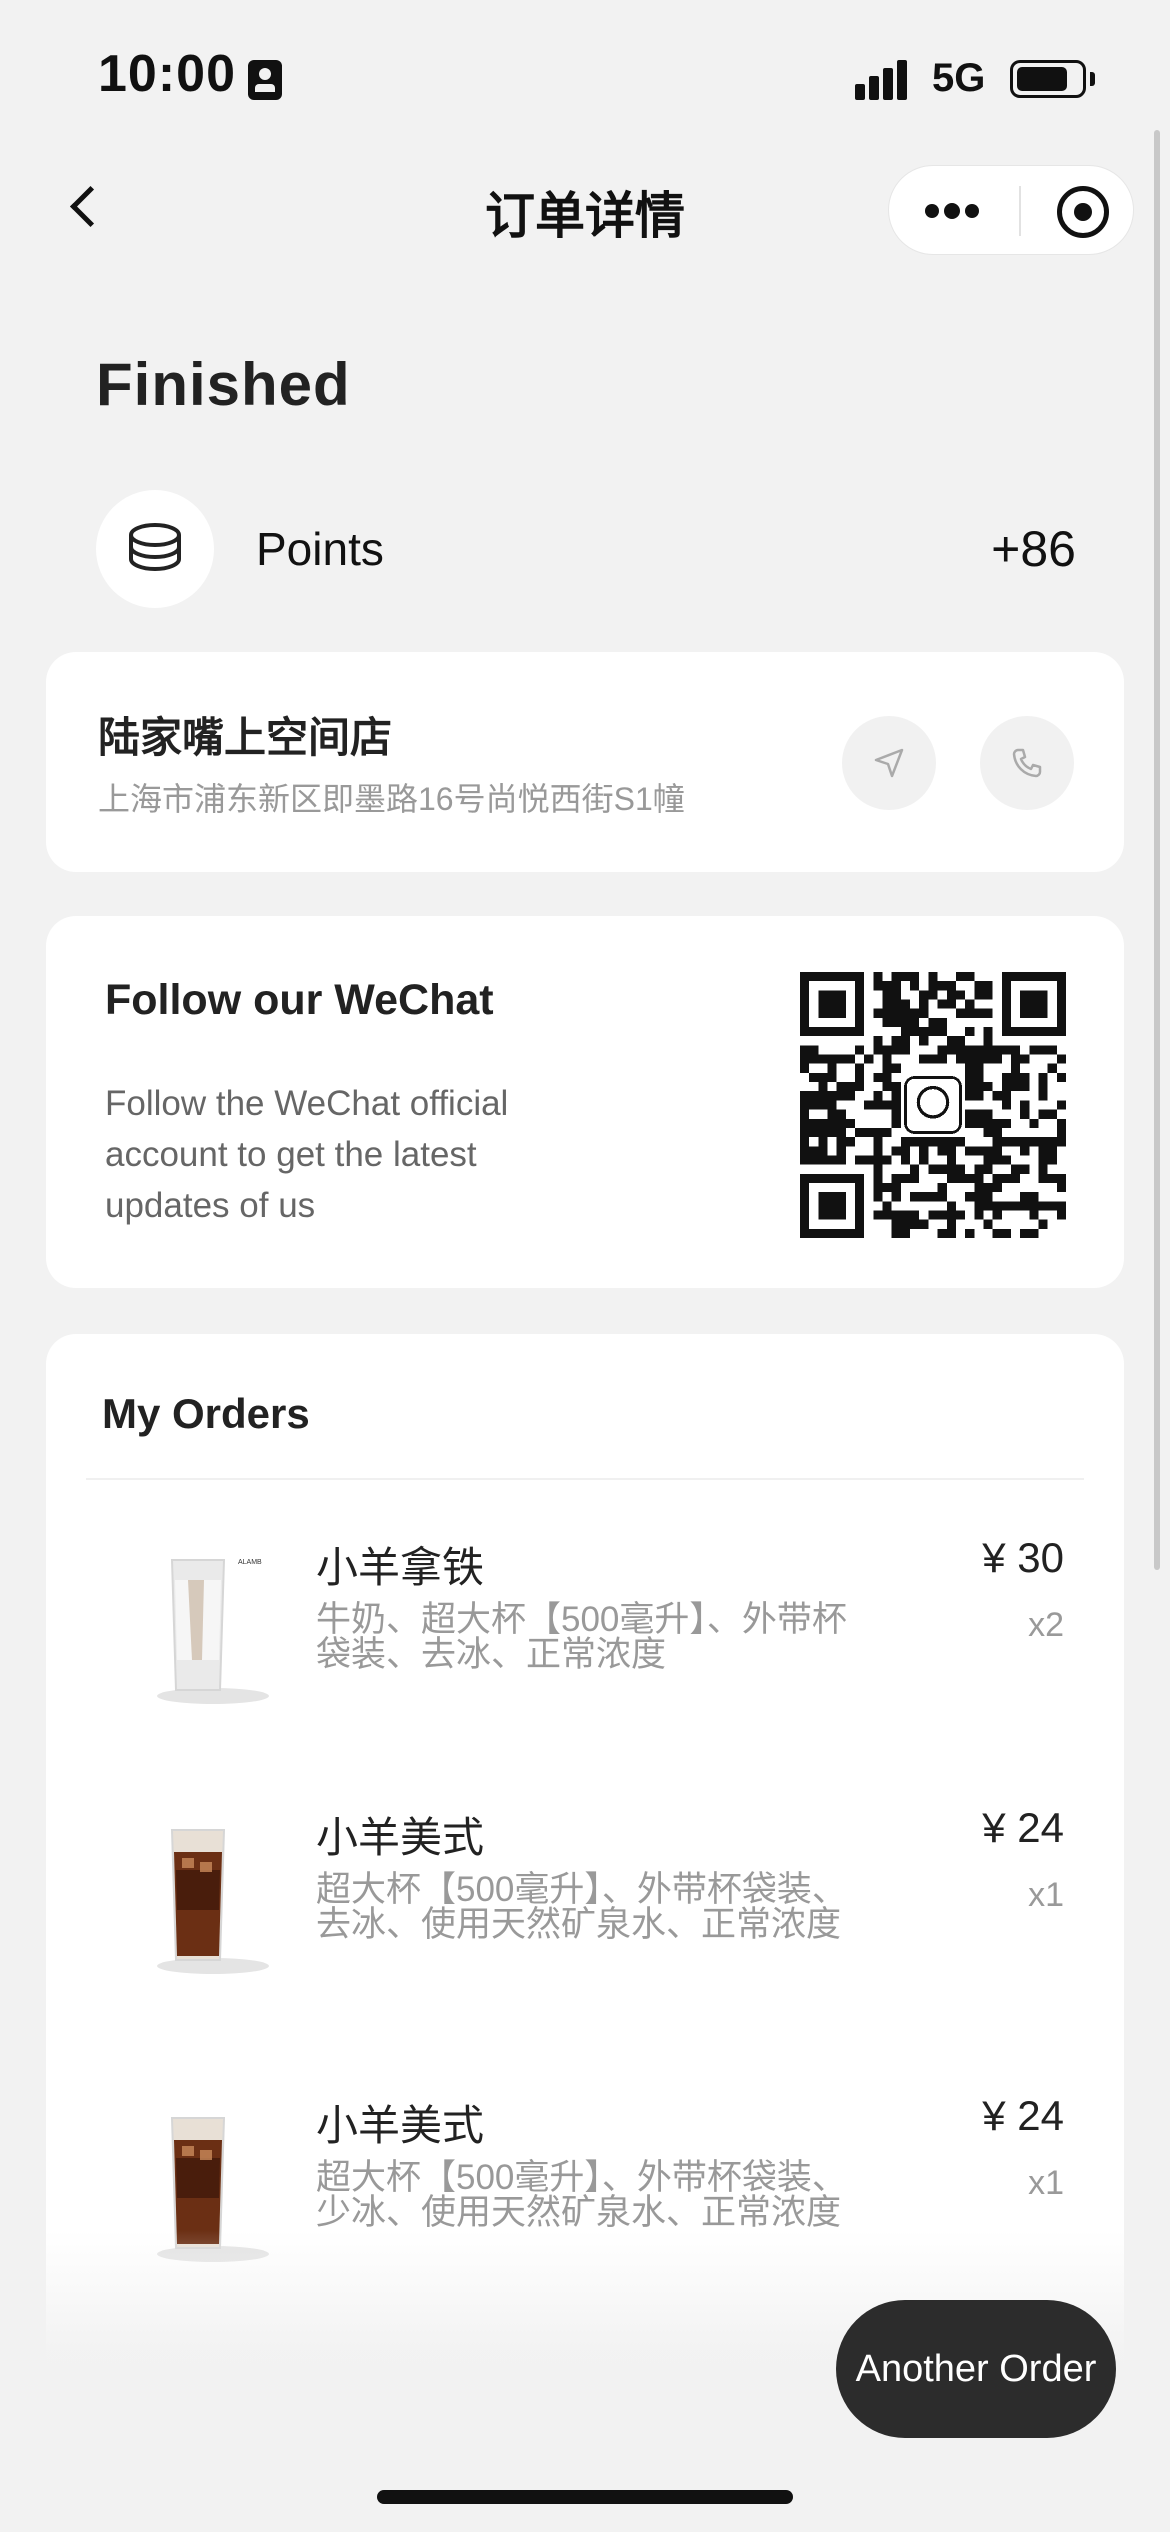 The image size is (1170, 2532). Describe the element at coordinates (245, 737) in the screenshot. I see `store-name: 陆家嘴上空间店` at that location.